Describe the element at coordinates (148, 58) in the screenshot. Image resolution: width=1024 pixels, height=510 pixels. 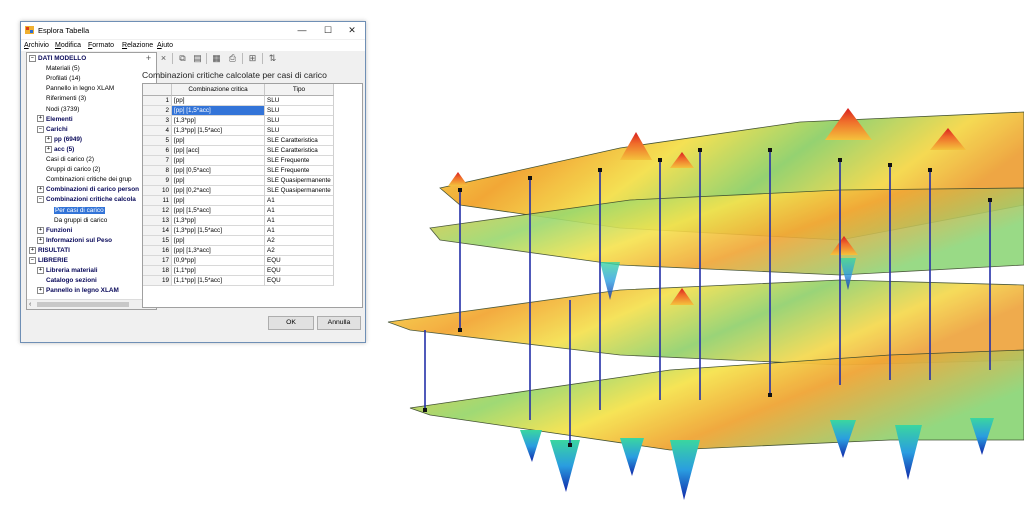
I see `add-icon: +` at that location.